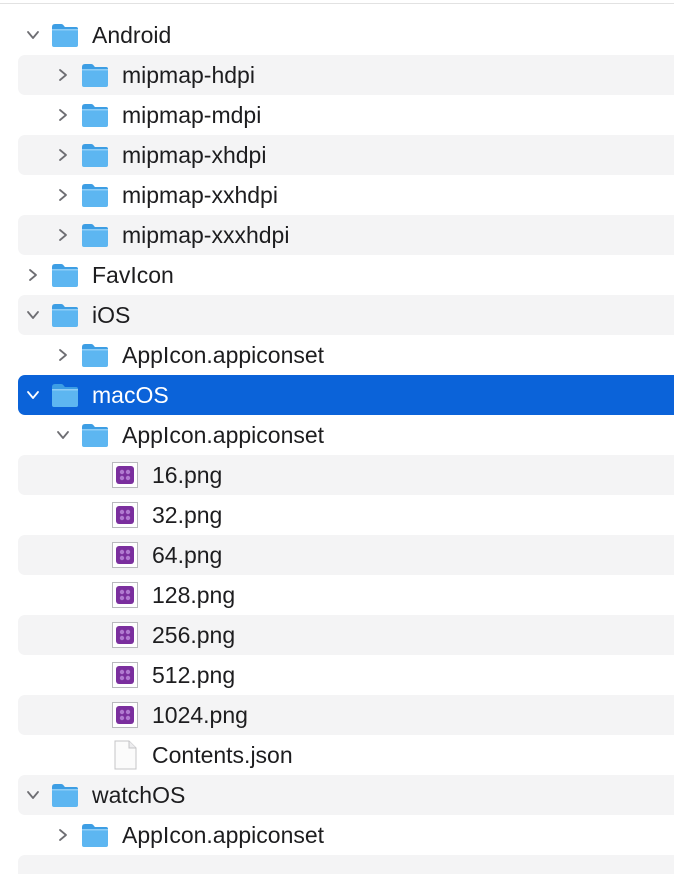  Describe the element at coordinates (200, 715) in the screenshot. I see `tree-item-label: 1024.png` at that location.